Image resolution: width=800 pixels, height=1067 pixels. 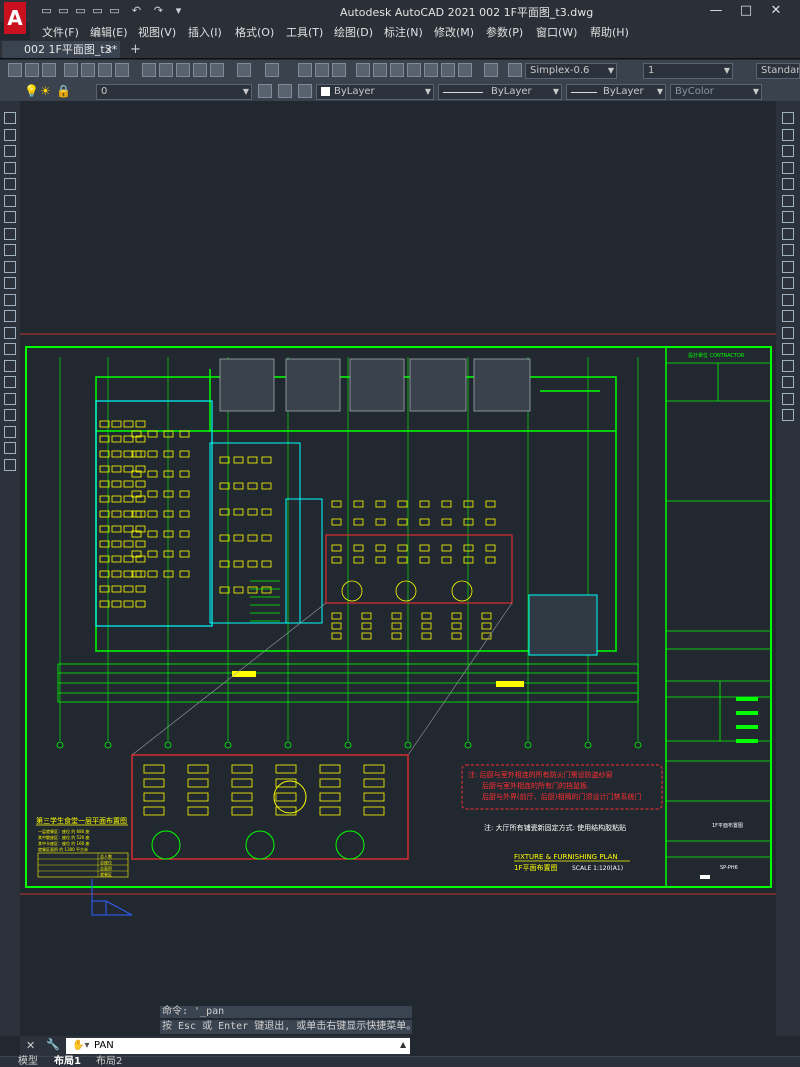 What do you see at coordinates (265, 91) in the screenshot?
I see `make-current-layer-icon` at bounding box center [265, 91].